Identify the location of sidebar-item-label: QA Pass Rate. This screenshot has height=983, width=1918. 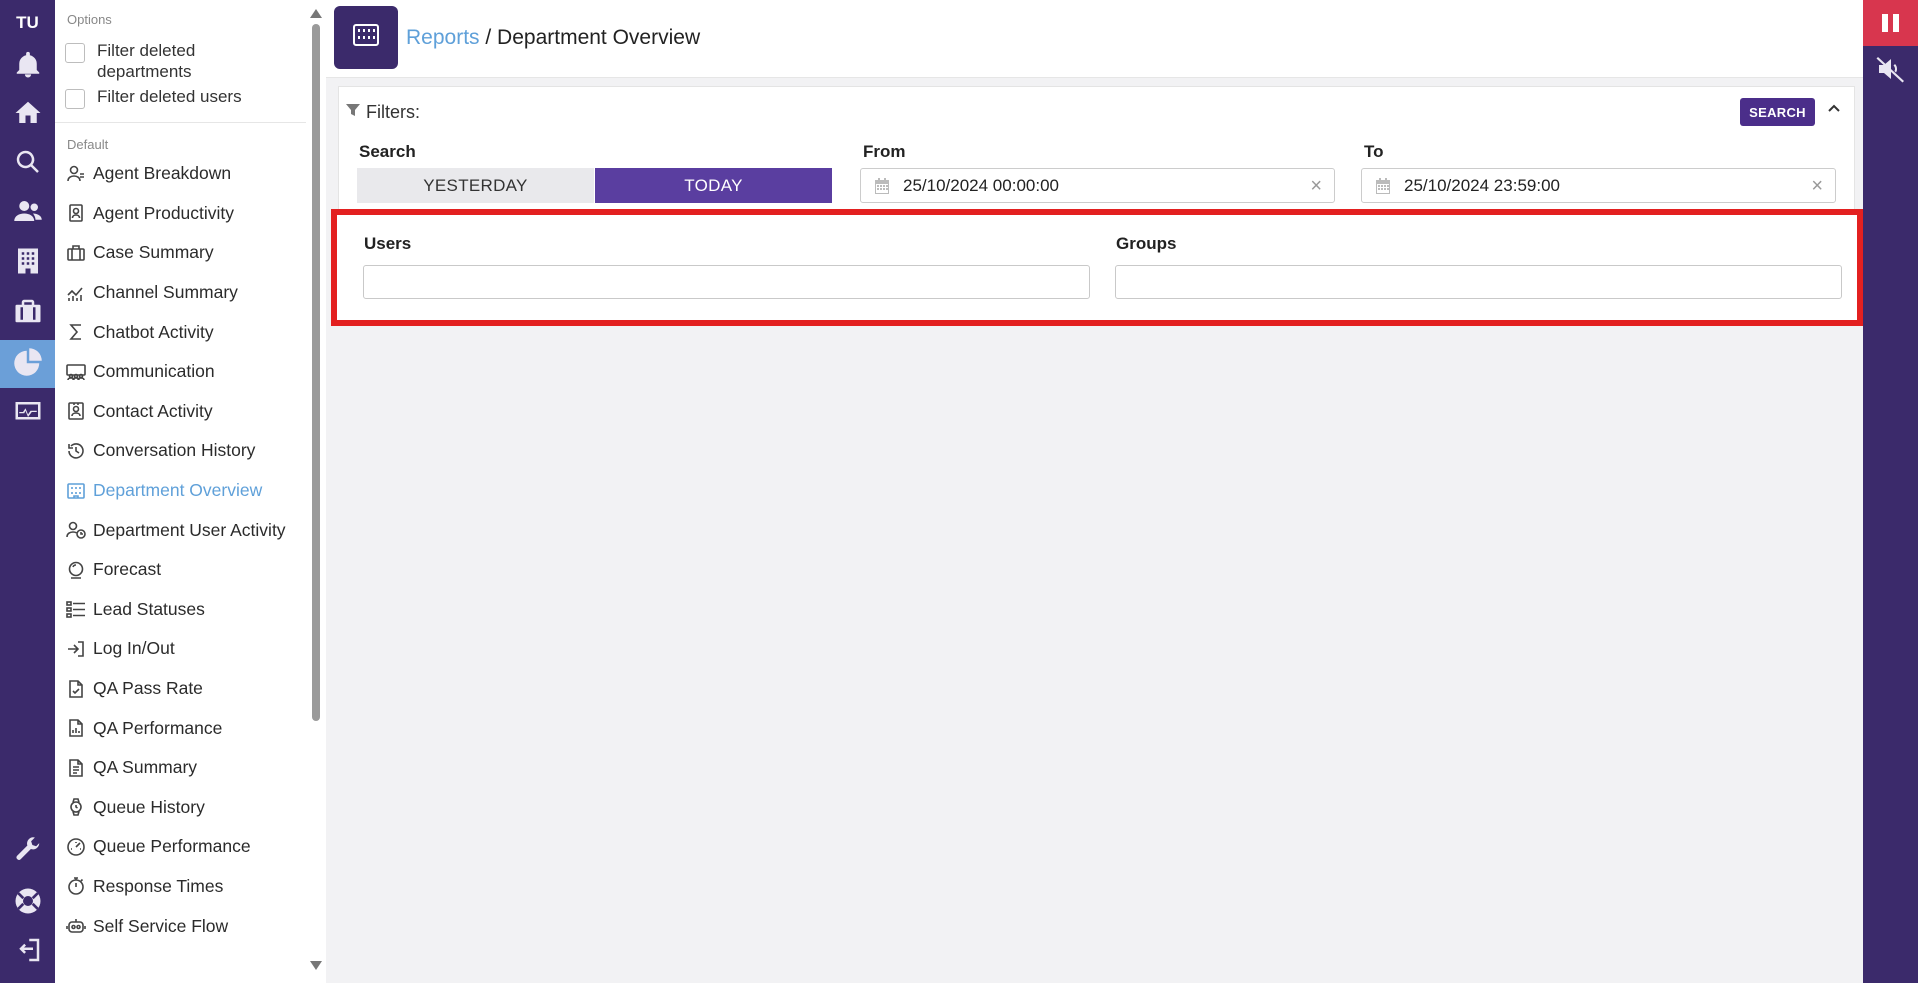
(148, 688).